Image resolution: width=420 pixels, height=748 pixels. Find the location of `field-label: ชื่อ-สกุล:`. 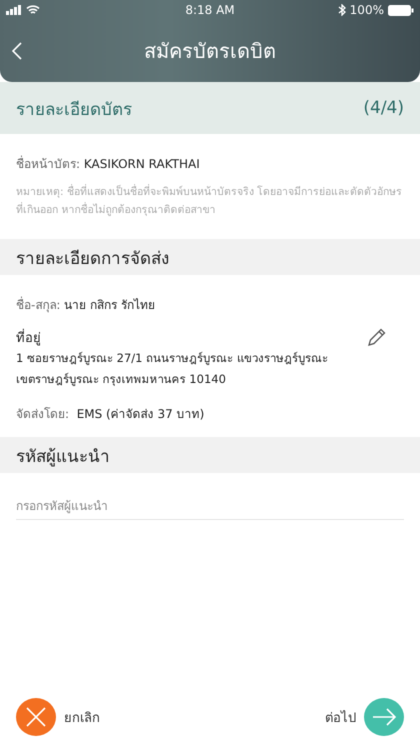

field-label: ชื่อ-สกุล: is located at coordinates (38, 305).